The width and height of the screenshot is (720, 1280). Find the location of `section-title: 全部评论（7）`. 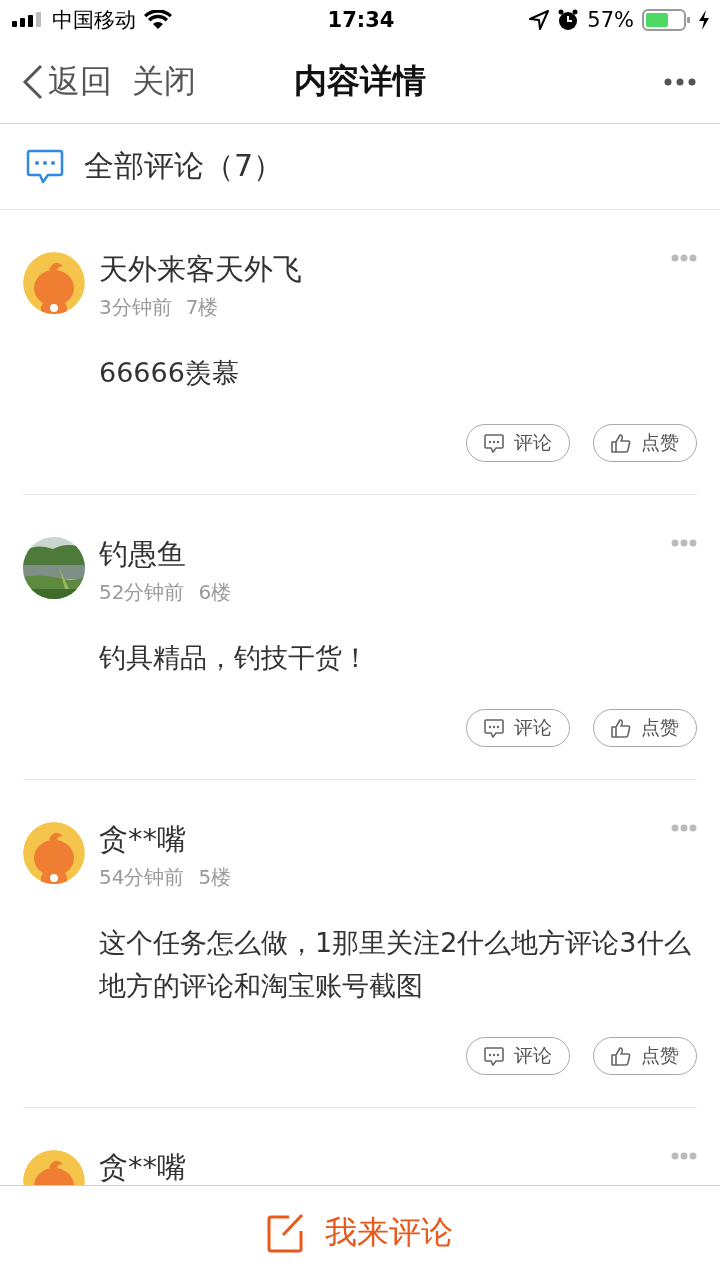

section-title: 全部评论（7） is located at coordinates (184, 166).